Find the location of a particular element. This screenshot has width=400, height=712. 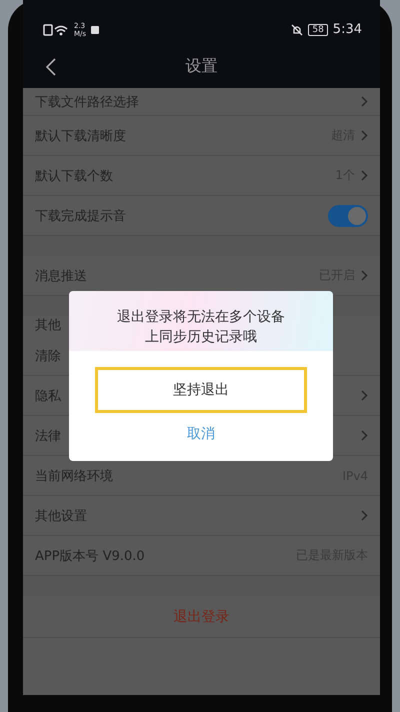

back-icon is located at coordinates (51, 67).